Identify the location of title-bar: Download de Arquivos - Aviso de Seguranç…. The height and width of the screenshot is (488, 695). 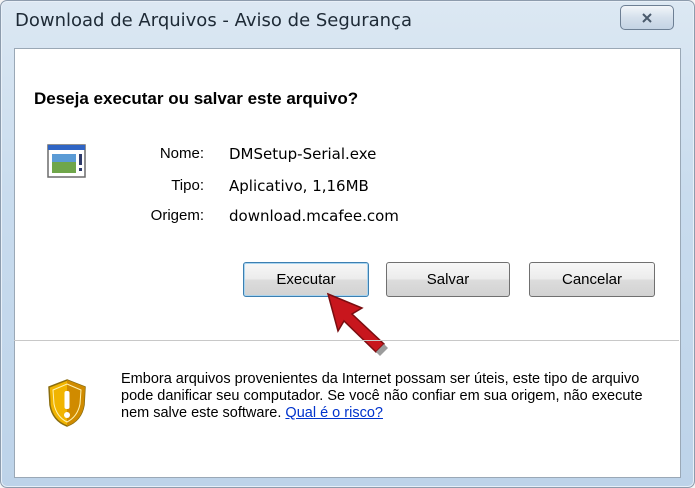
(347, 19).